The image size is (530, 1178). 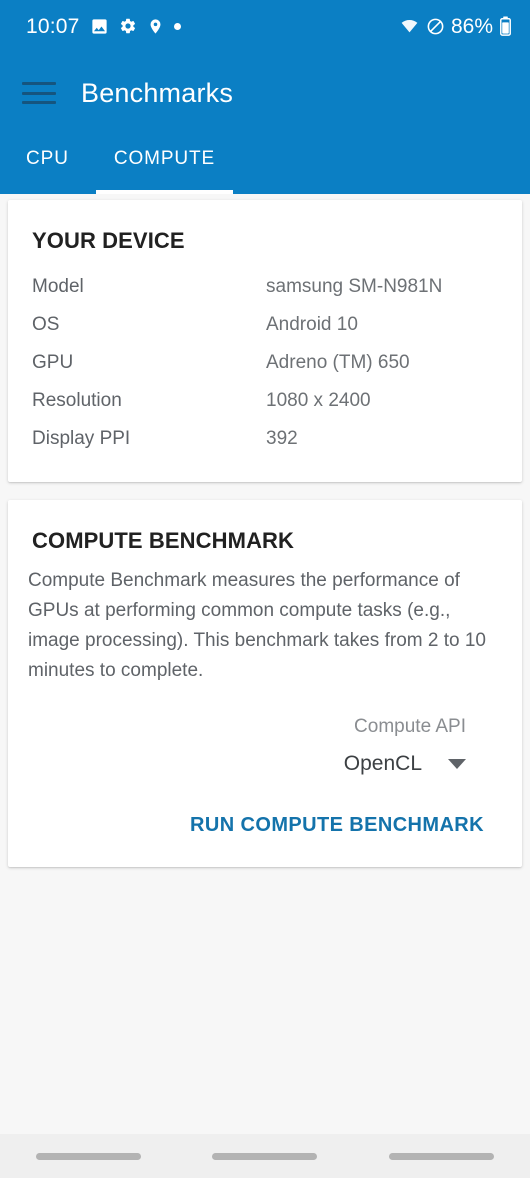 What do you see at coordinates (108, 240) in the screenshot?
I see `your-device-title: YOUR DEVICE` at bounding box center [108, 240].